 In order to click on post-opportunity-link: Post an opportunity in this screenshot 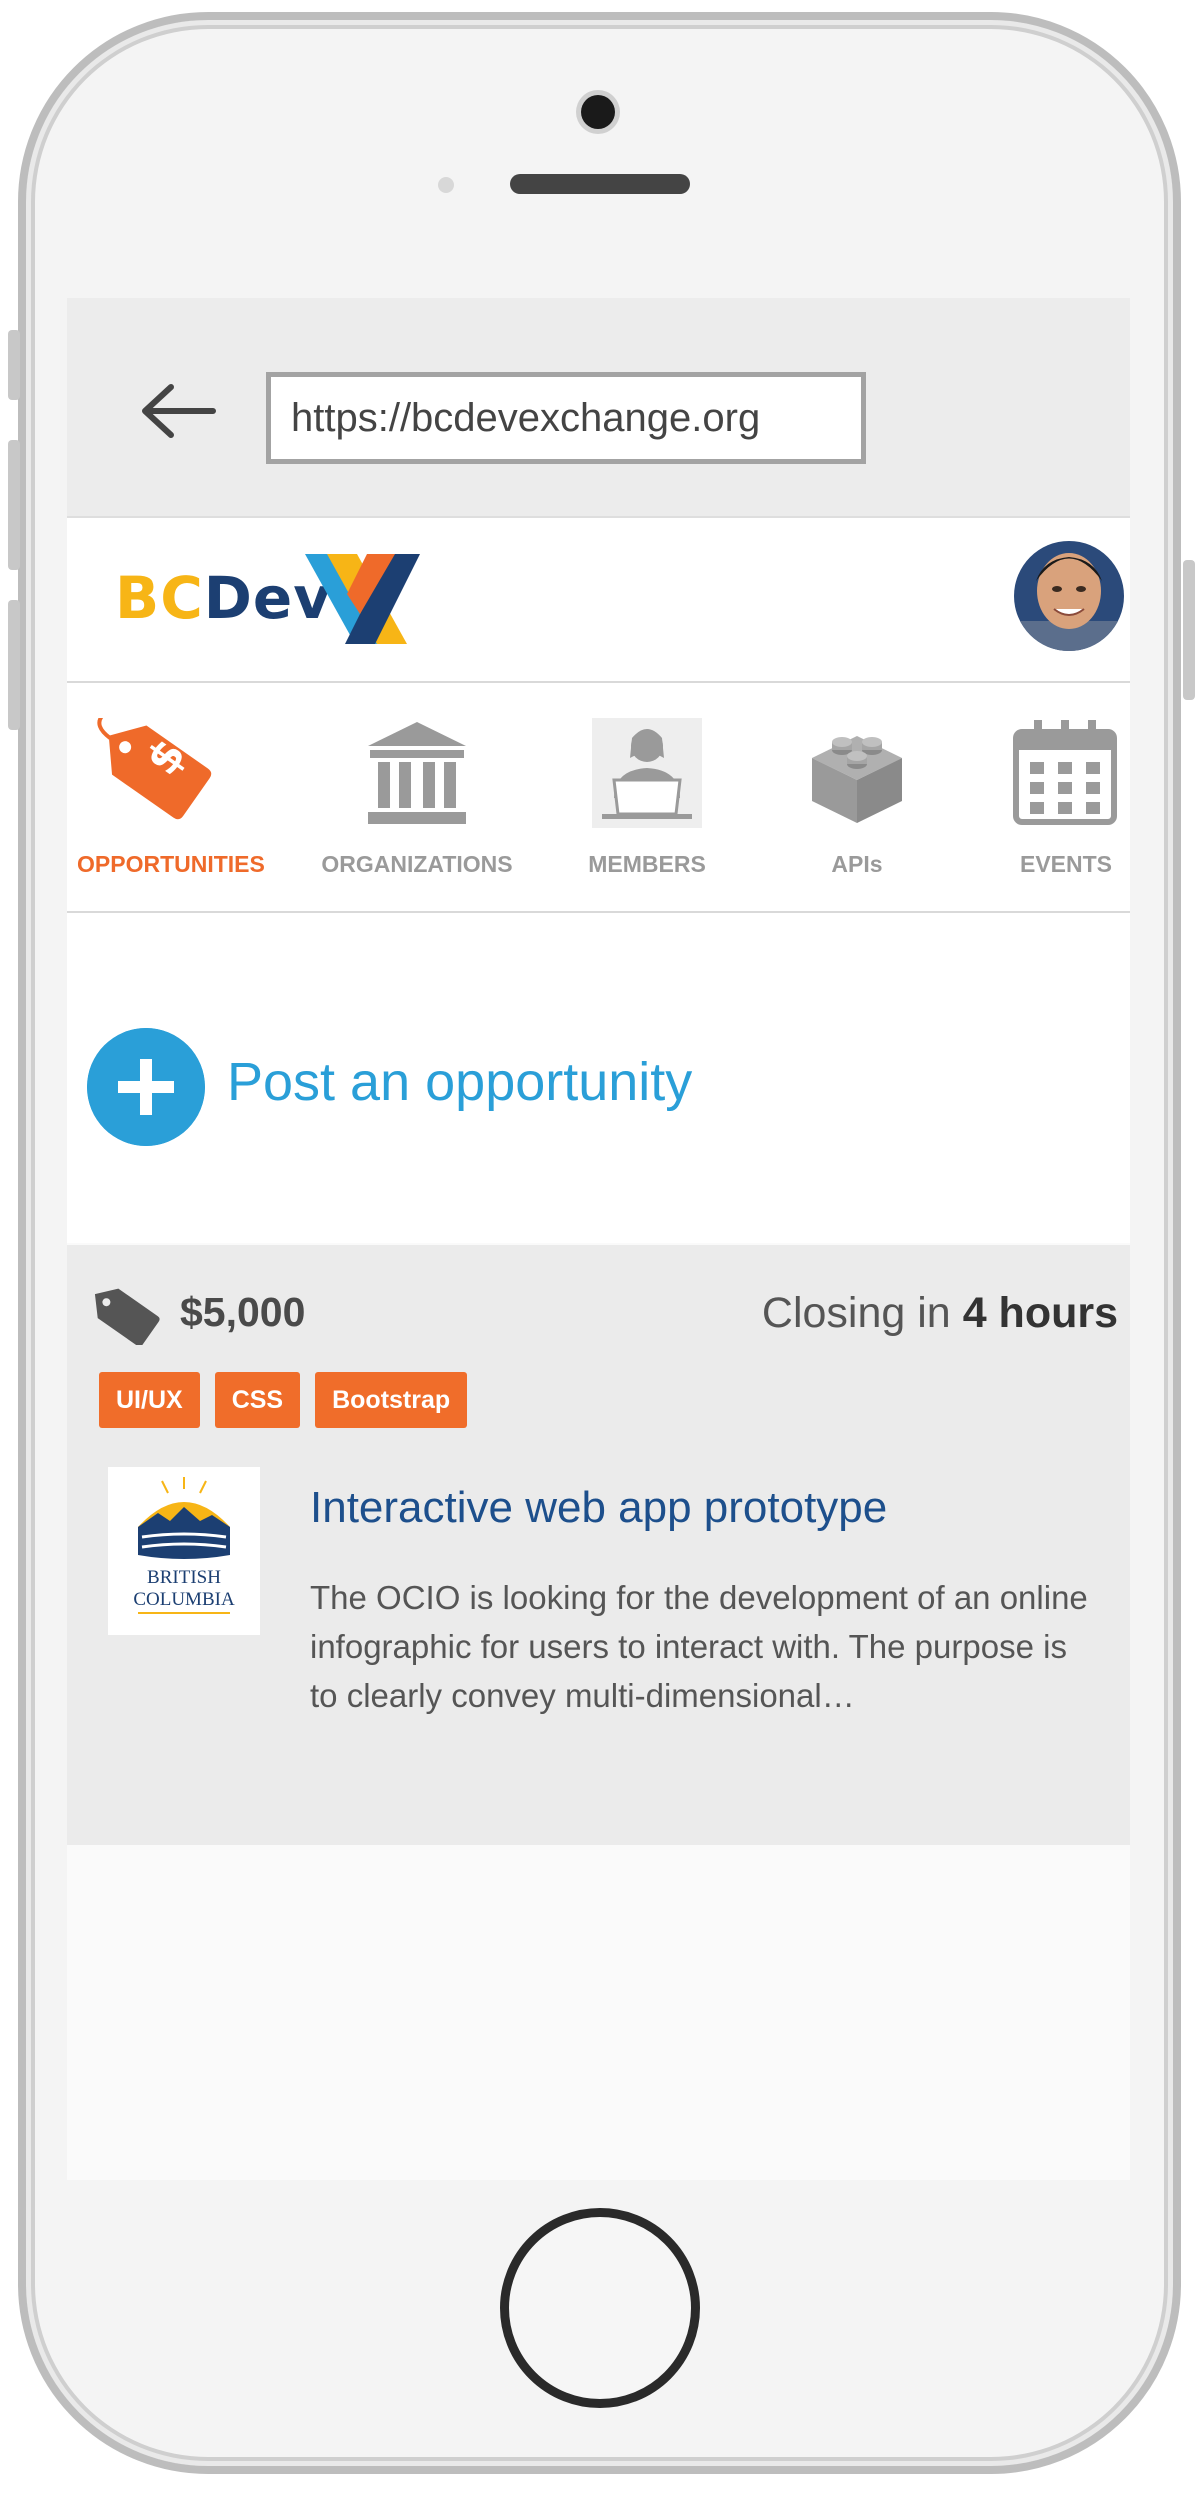, I will do `click(459, 1082)`.